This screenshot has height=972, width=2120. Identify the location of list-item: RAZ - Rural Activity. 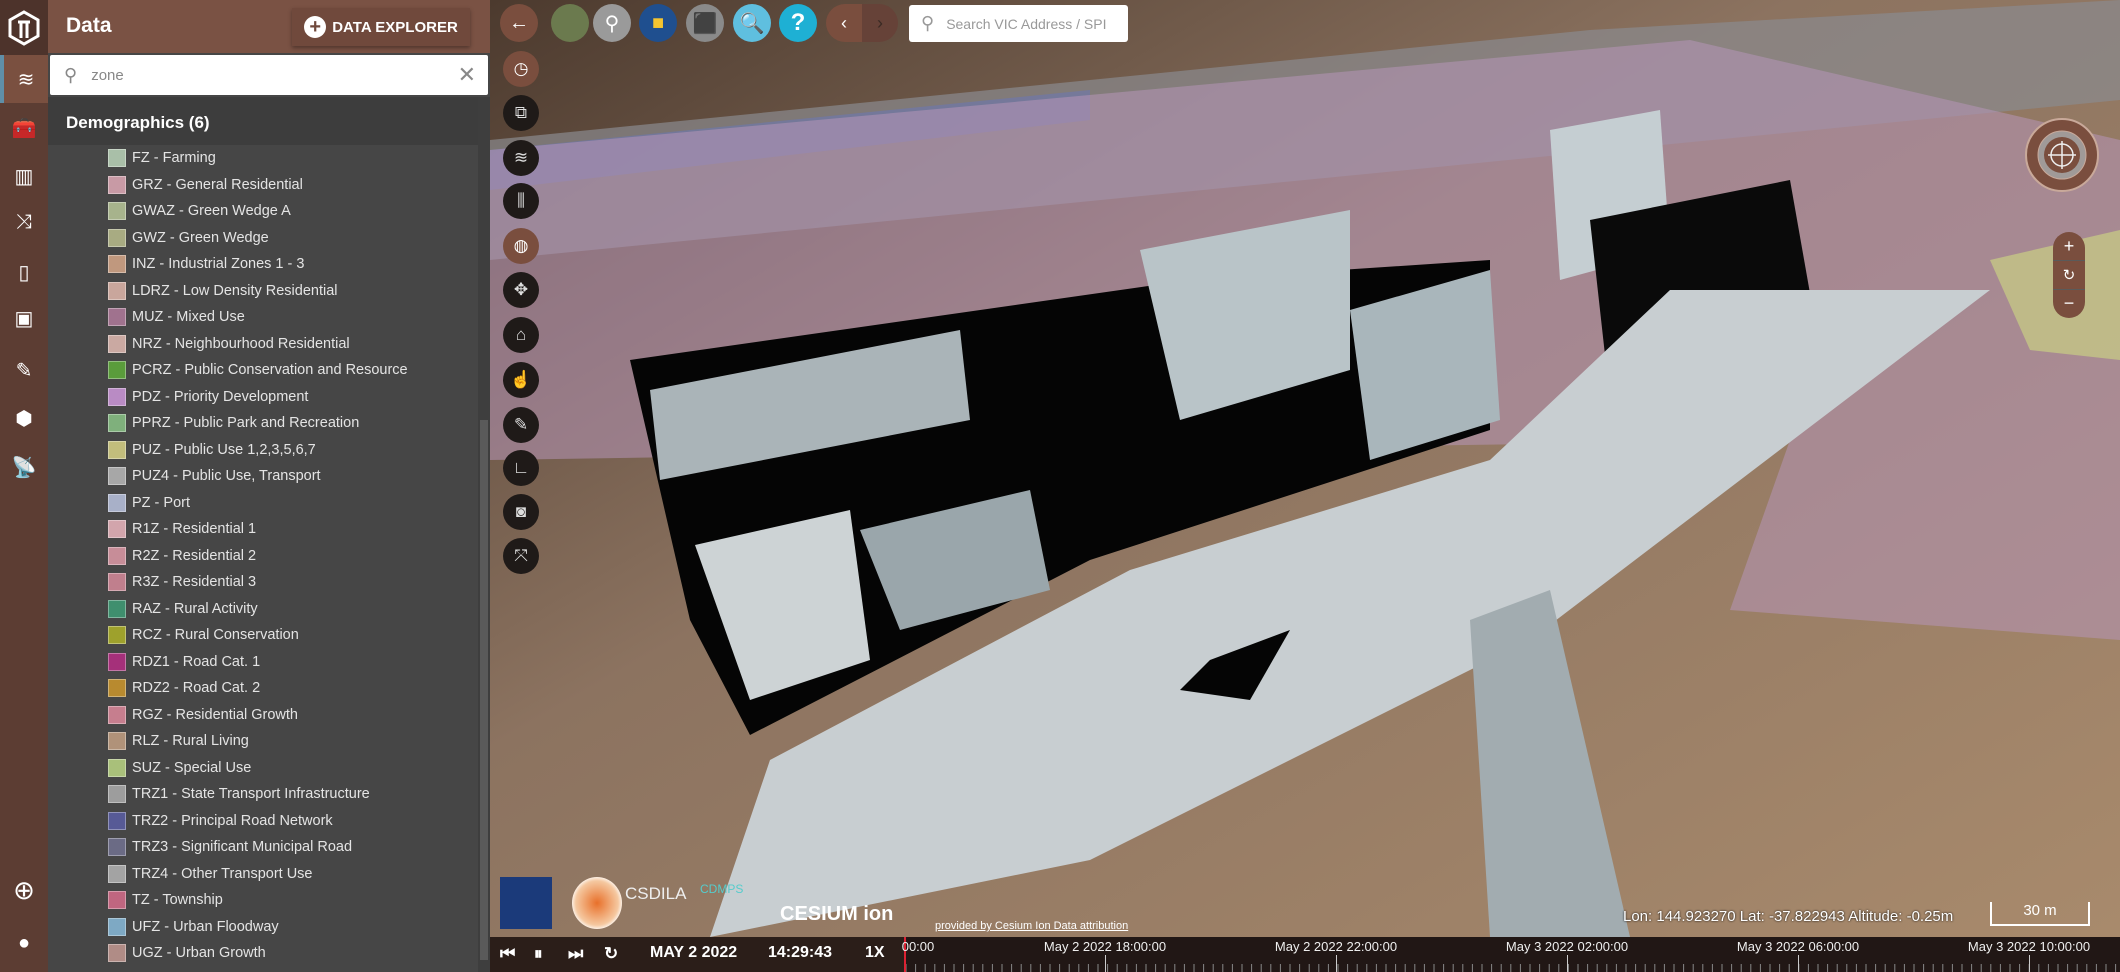
(263, 609).